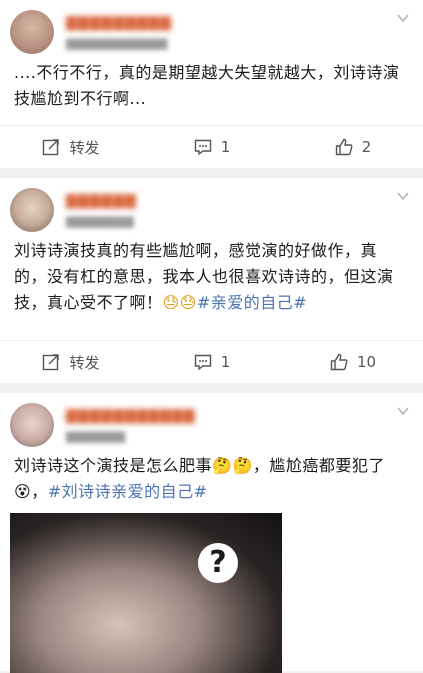  I want to click on like-count: 10, so click(366, 362).